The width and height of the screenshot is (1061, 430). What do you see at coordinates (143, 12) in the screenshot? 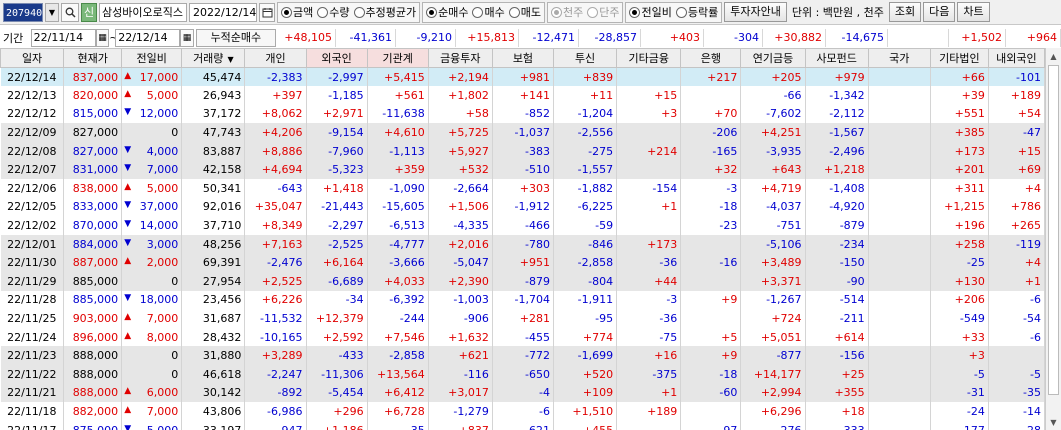
I see `stock-name-field: 삼성바이오로직스` at bounding box center [143, 12].